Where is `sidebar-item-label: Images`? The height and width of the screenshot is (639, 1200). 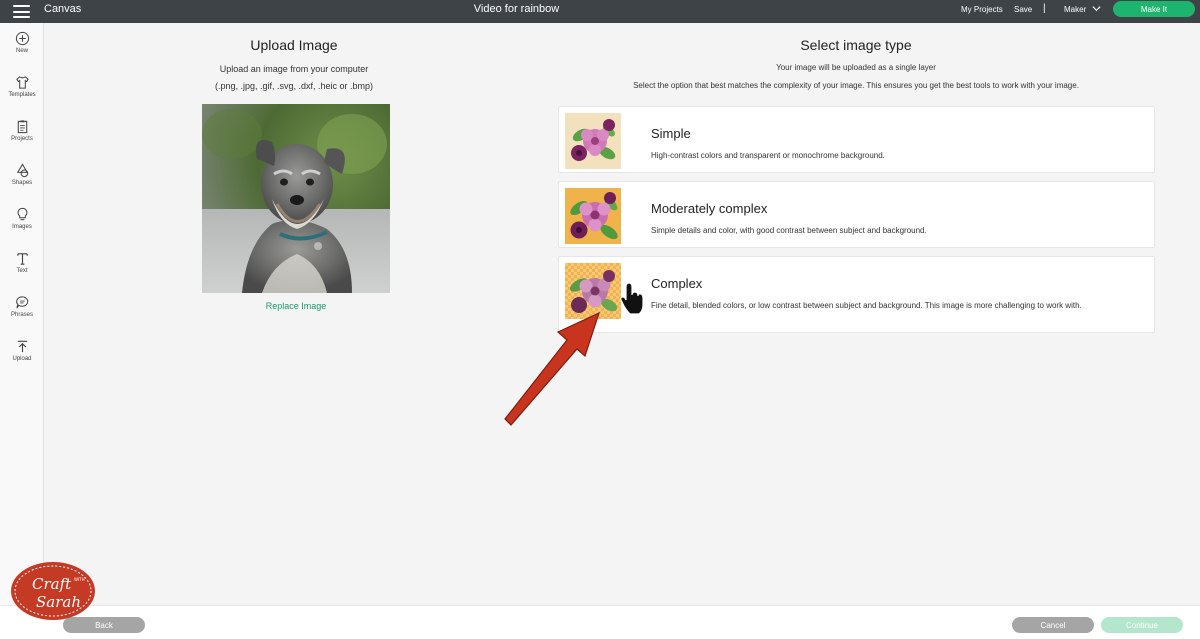 sidebar-item-label: Images is located at coordinates (22, 227).